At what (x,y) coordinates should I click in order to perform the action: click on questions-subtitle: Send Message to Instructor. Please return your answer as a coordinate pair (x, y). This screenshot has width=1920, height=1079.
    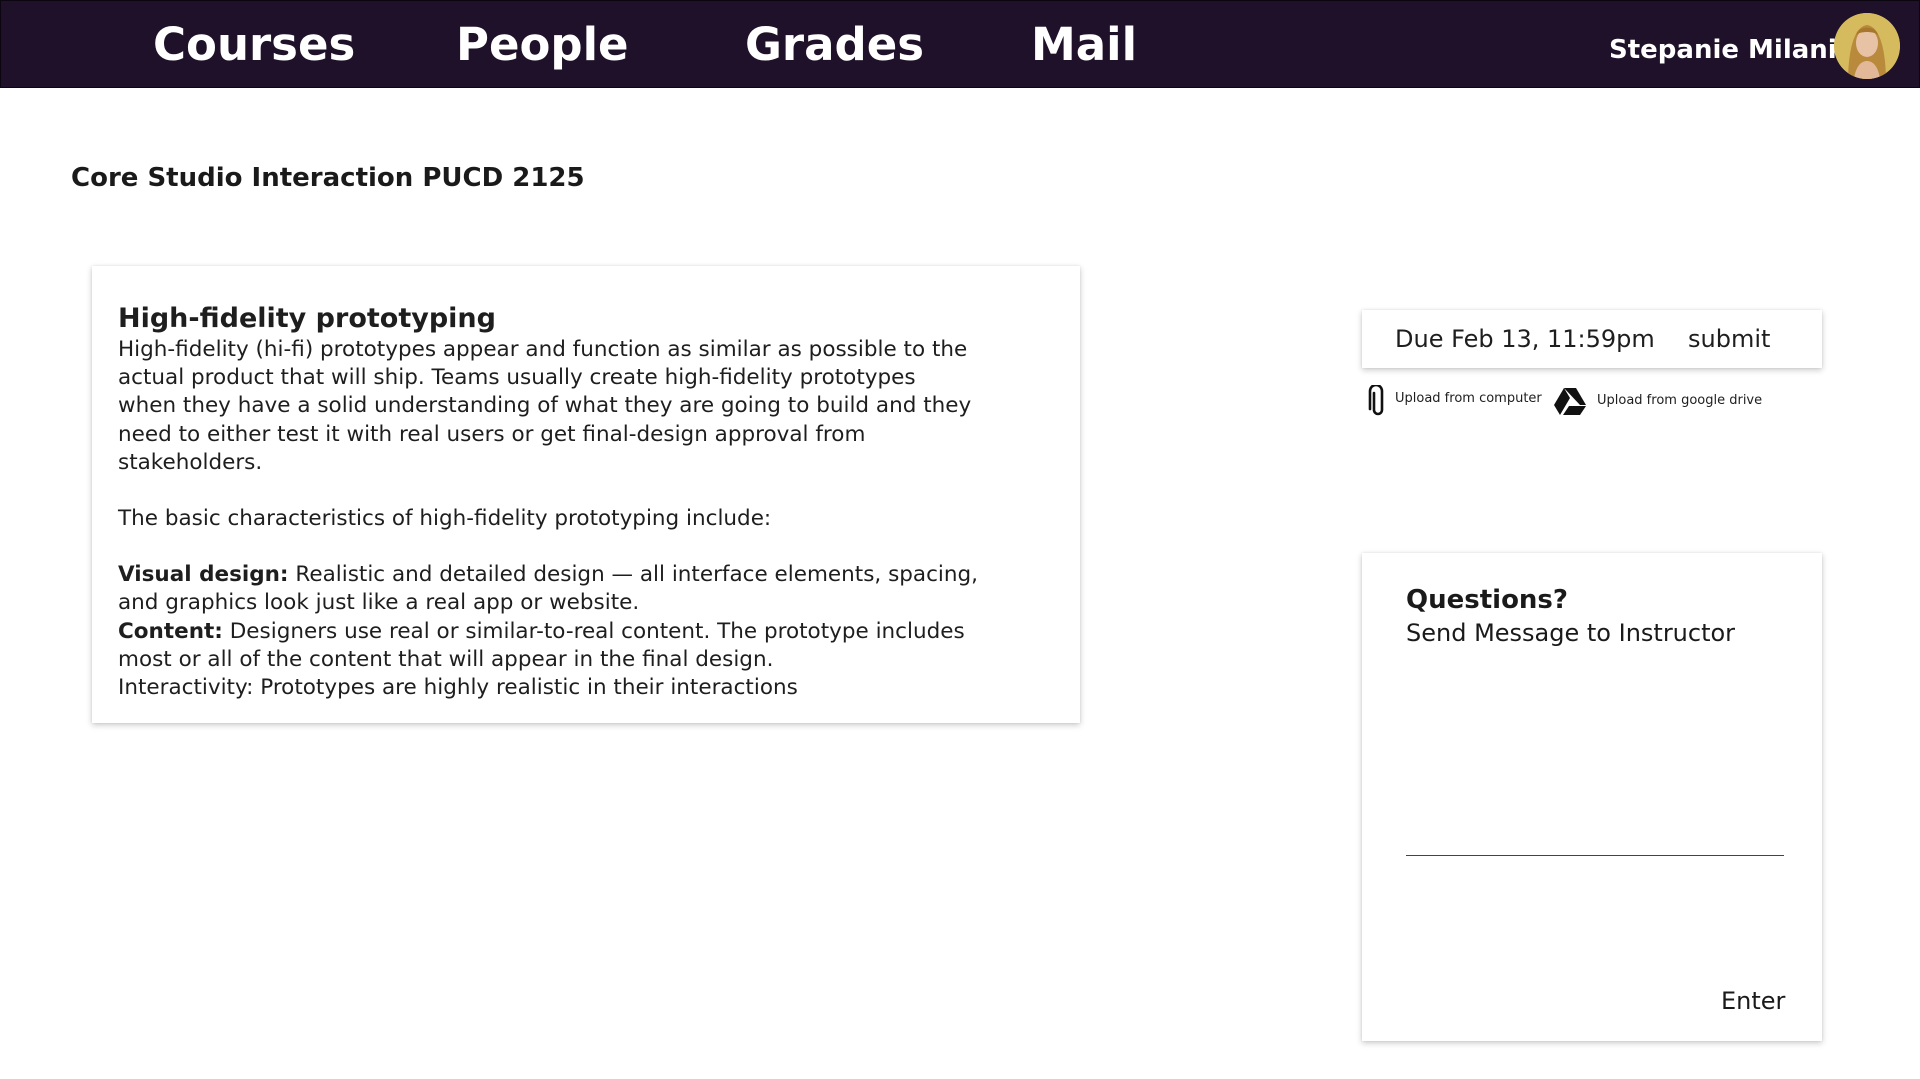
    Looking at the image, I should click on (1571, 633).